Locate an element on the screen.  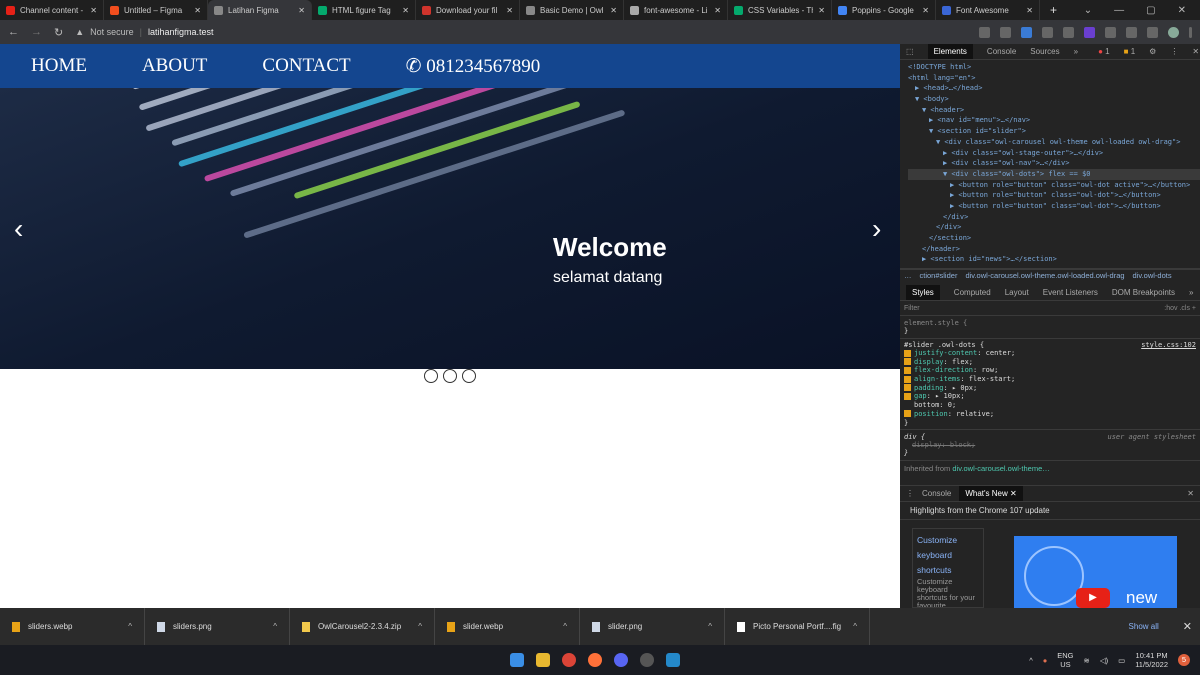
start-icon is located at coordinates (517, 660).